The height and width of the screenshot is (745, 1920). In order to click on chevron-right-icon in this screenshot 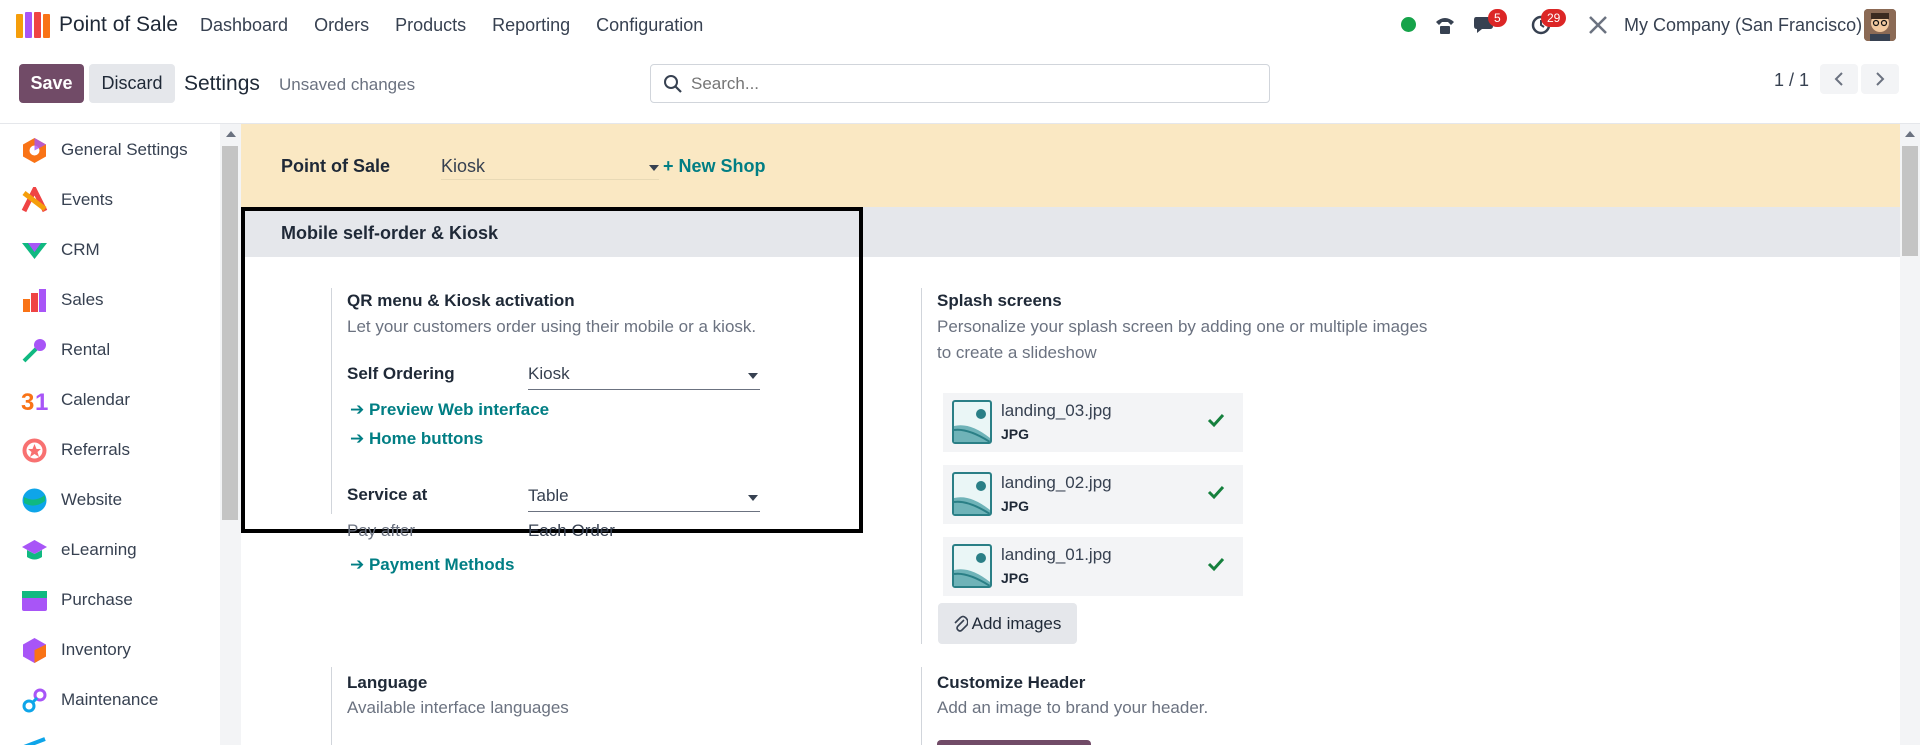, I will do `click(1880, 79)`.